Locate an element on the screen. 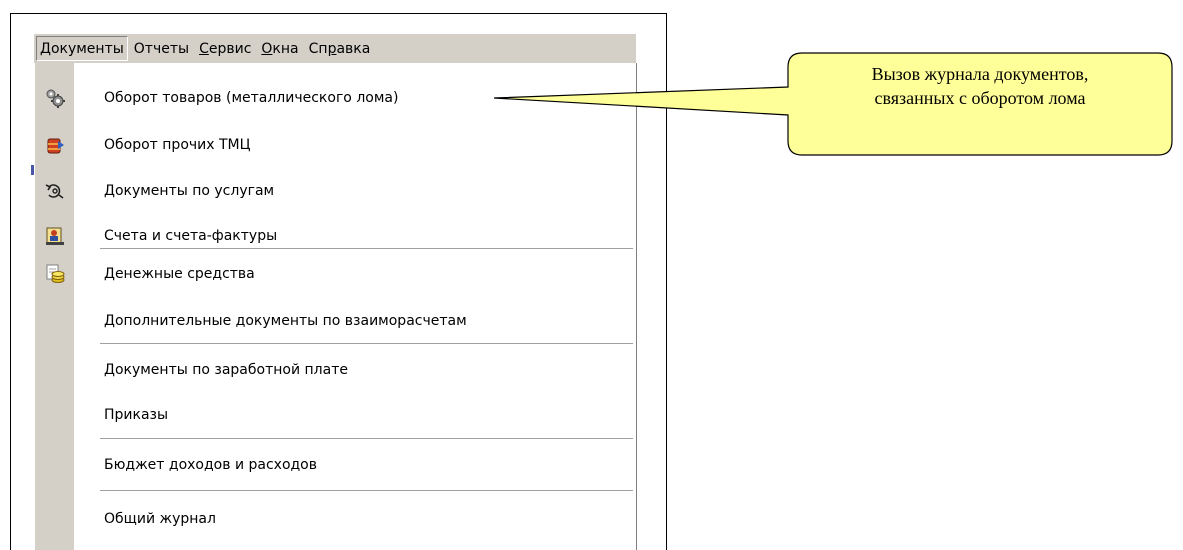  coins-document-icon is located at coordinates (55, 274).